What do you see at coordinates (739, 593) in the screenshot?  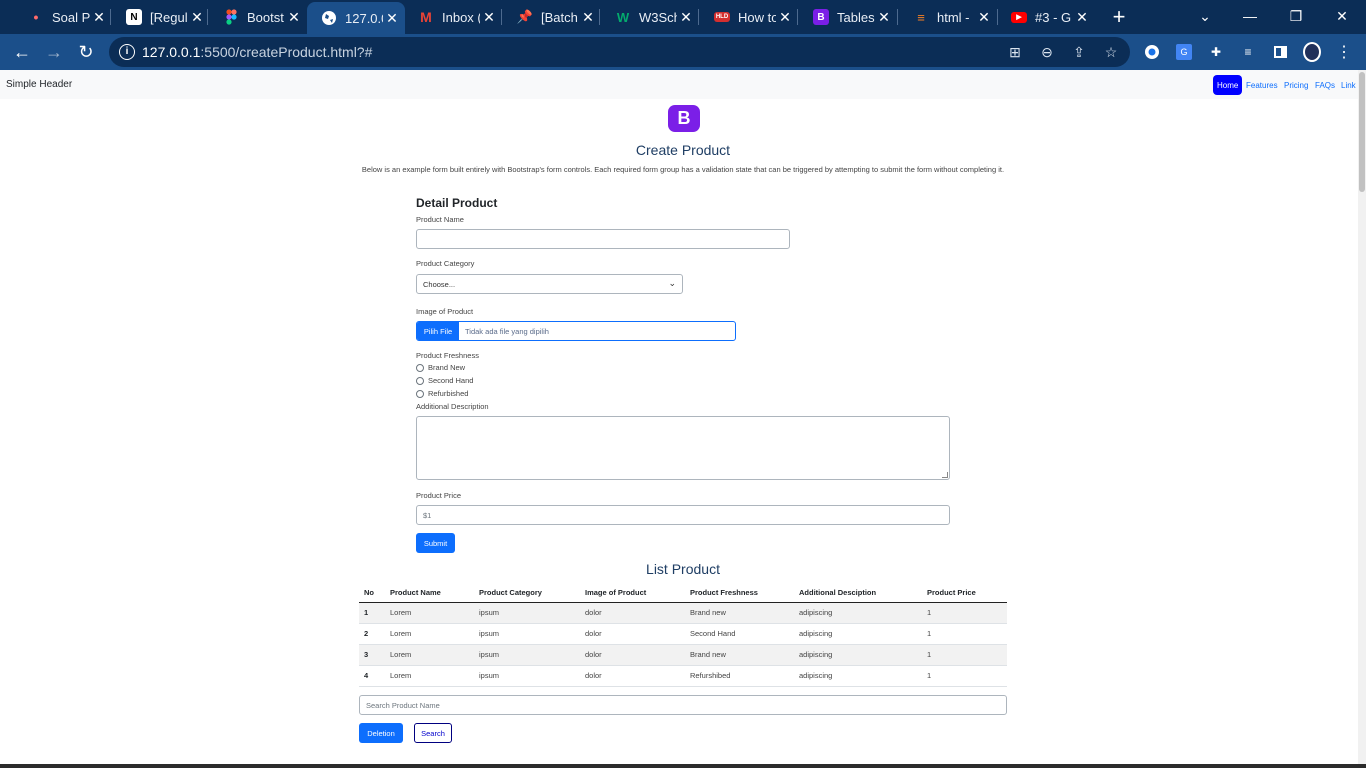 I see `col-freshness: Product Freshness` at bounding box center [739, 593].